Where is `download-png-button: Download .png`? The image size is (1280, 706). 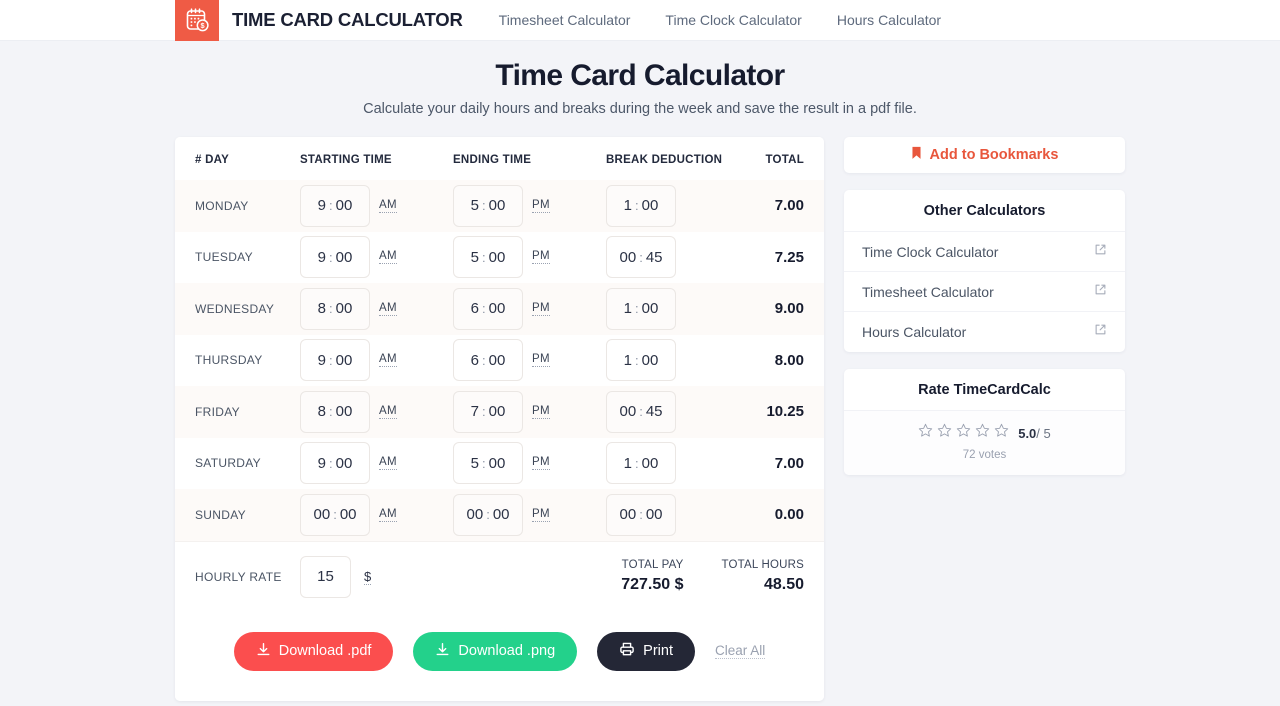 download-png-button: Download .png is located at coordinates (495, 651).